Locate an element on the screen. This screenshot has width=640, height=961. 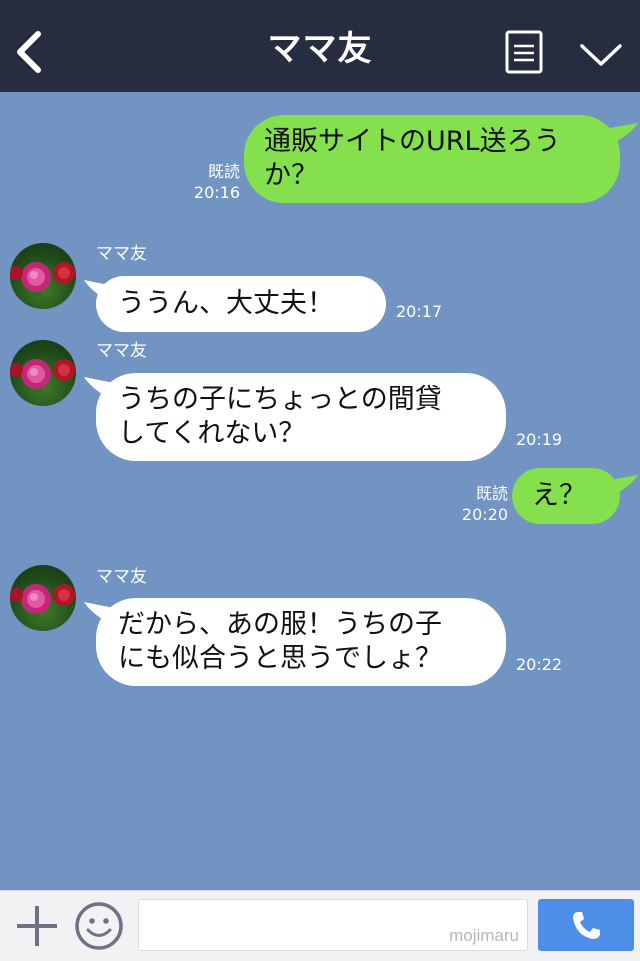
plus-icon is located at coordinates (37, 926).